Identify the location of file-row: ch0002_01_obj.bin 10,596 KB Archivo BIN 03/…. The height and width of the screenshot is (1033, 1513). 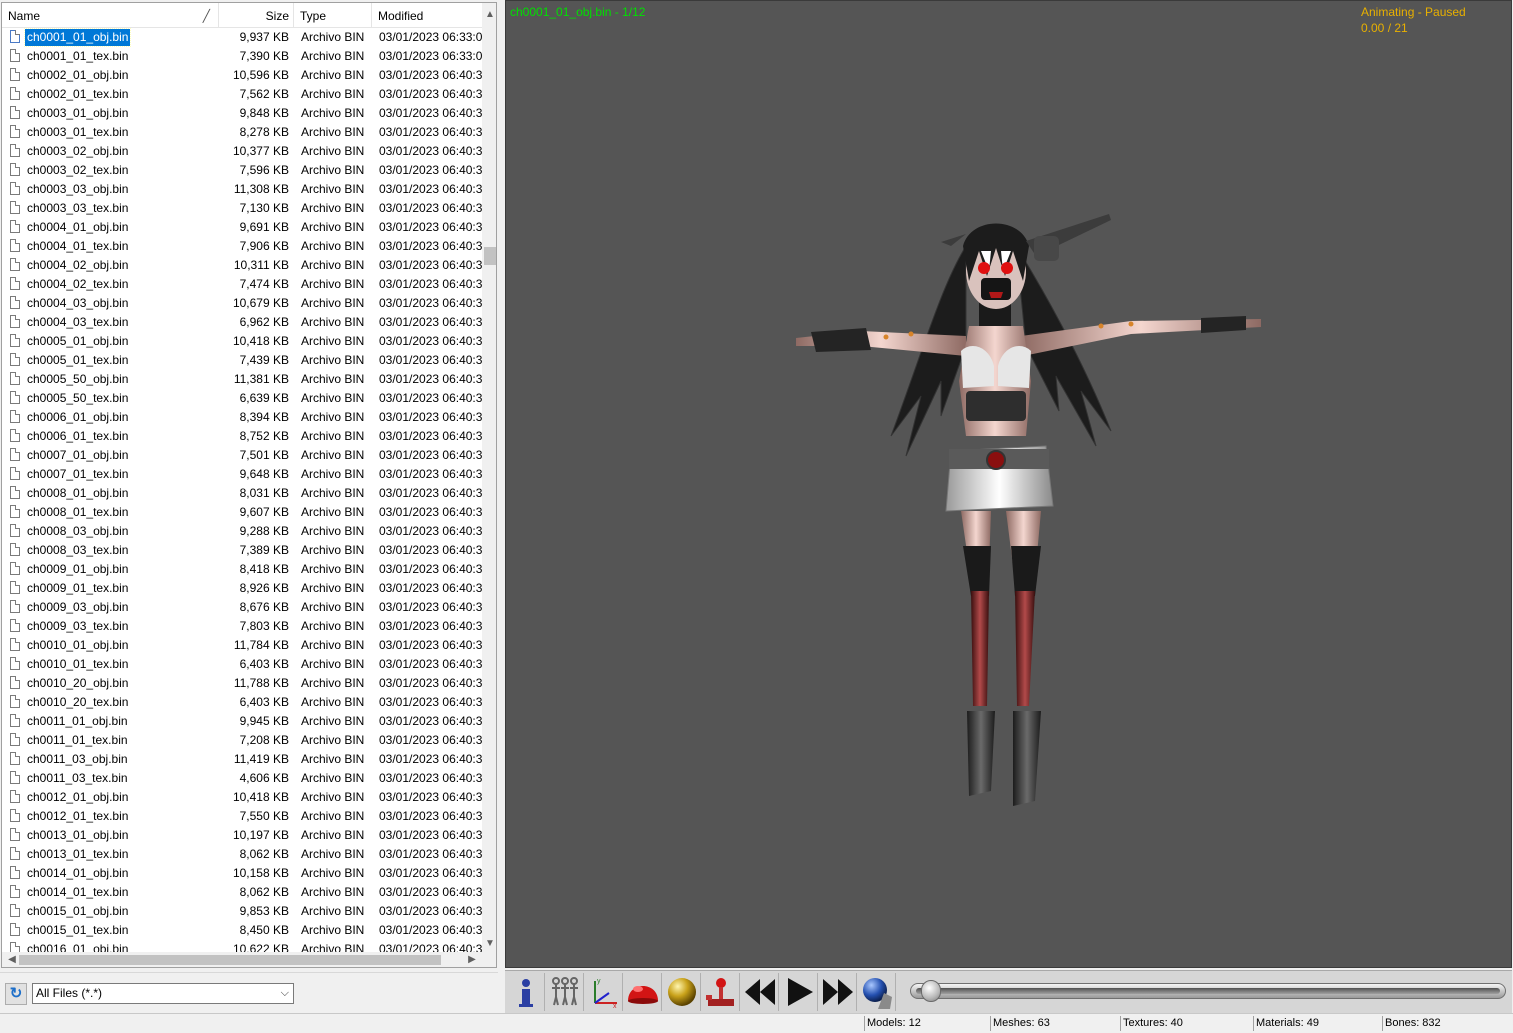
(242, 75).